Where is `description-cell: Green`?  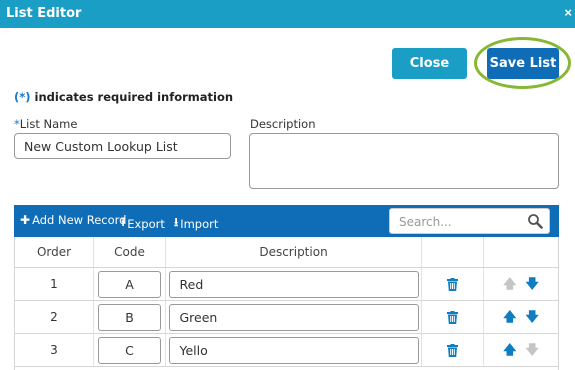
description-cell: Green is located at coordinates (294, 317).